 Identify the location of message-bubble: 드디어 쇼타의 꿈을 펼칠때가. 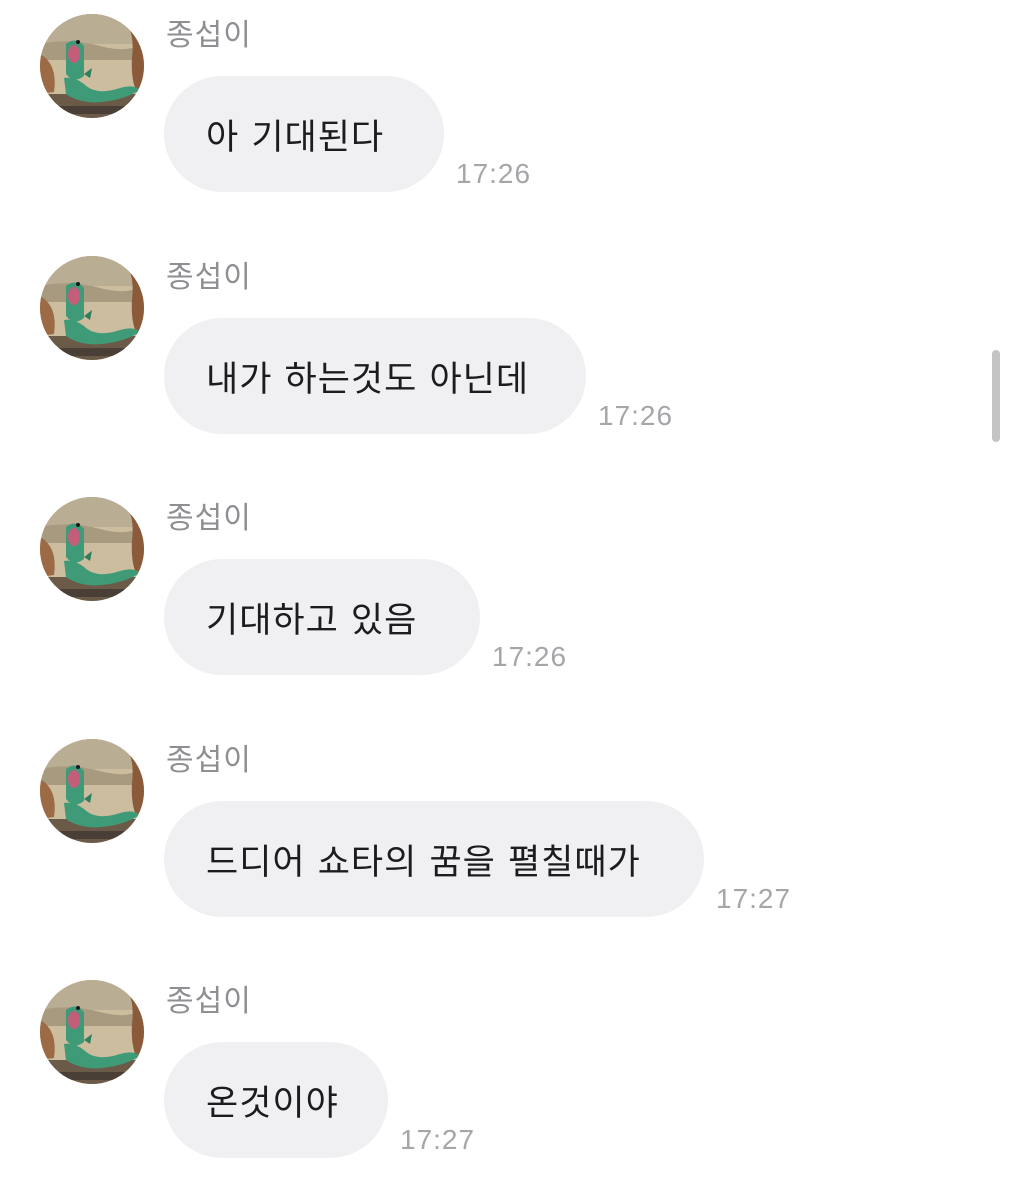
(434, 859).